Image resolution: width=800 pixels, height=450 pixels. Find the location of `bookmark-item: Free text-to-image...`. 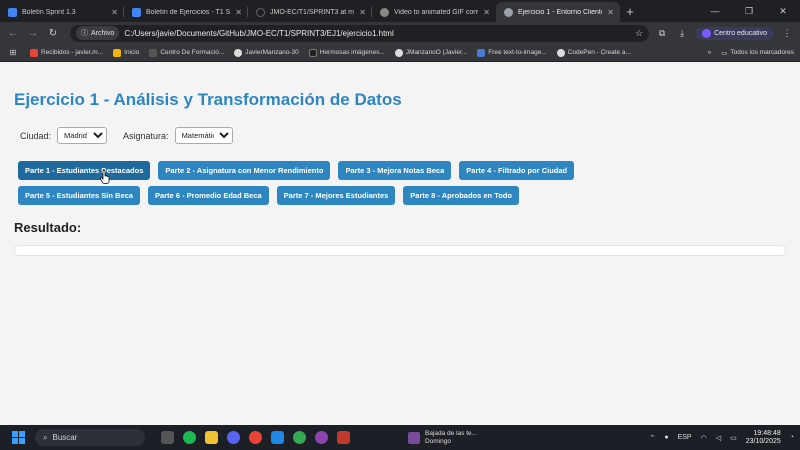

bookmark-item: Free text-to-image... is located at coordinates (512, 52).